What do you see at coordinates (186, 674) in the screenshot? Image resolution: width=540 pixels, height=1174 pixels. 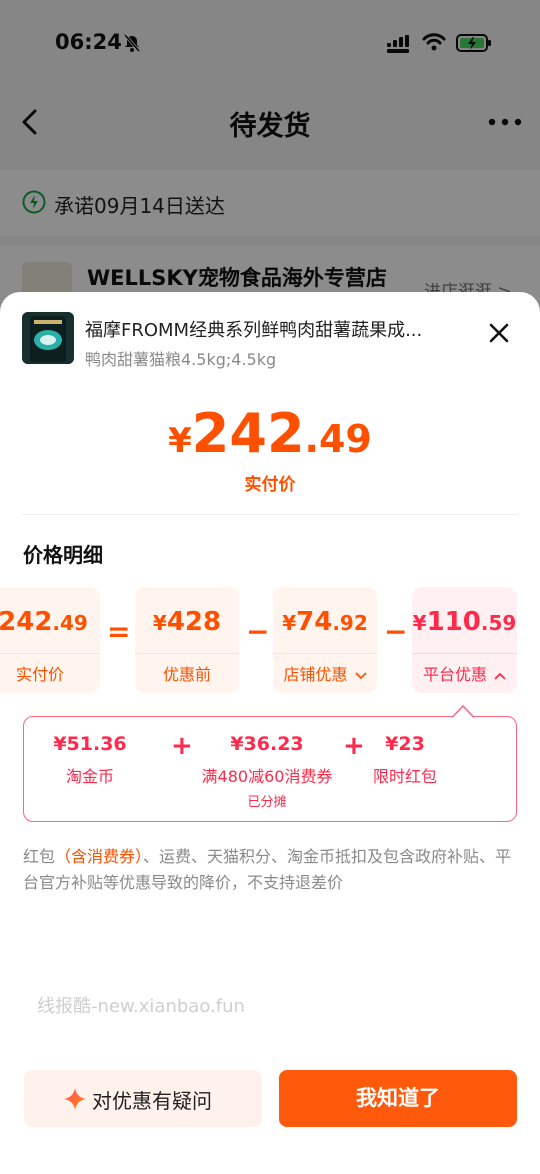 I see `formula-original-label: 优惠前` at bounding box center [186, 674].